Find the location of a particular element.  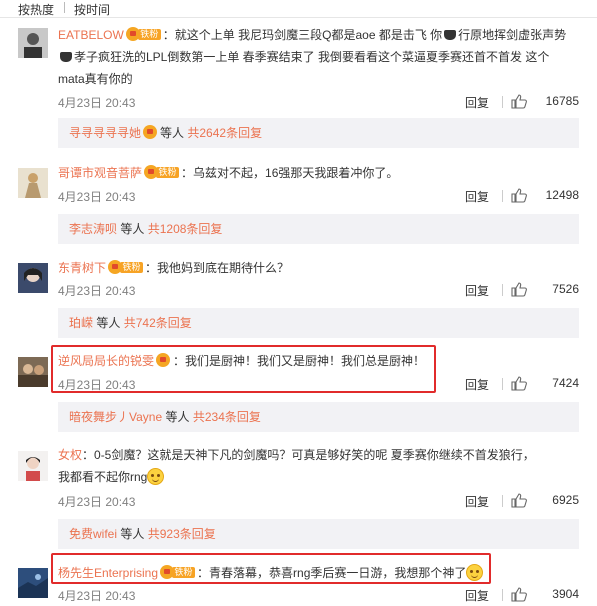

sort-by-hot-tab: 按热度 is located at coordinates (36, 9).